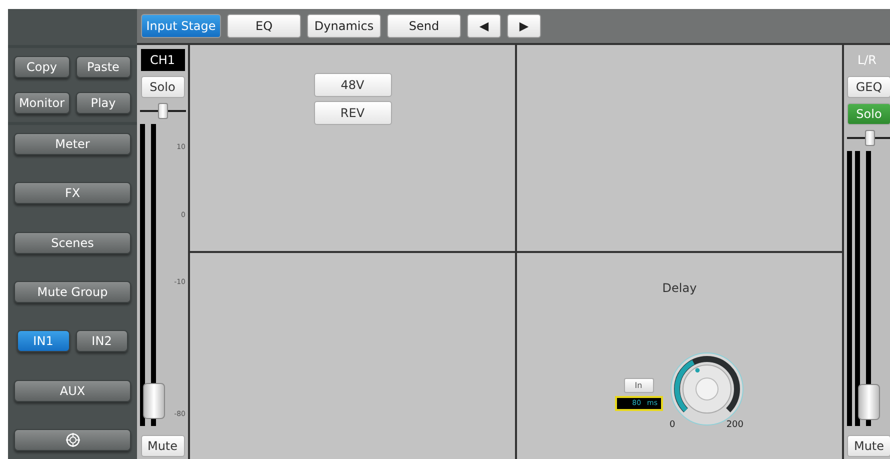 The width and height of the screenshot is (890, 459). Describe the element at coordinates (679, 288) in the screenshot. I see `panel-title: Delay` at that location.